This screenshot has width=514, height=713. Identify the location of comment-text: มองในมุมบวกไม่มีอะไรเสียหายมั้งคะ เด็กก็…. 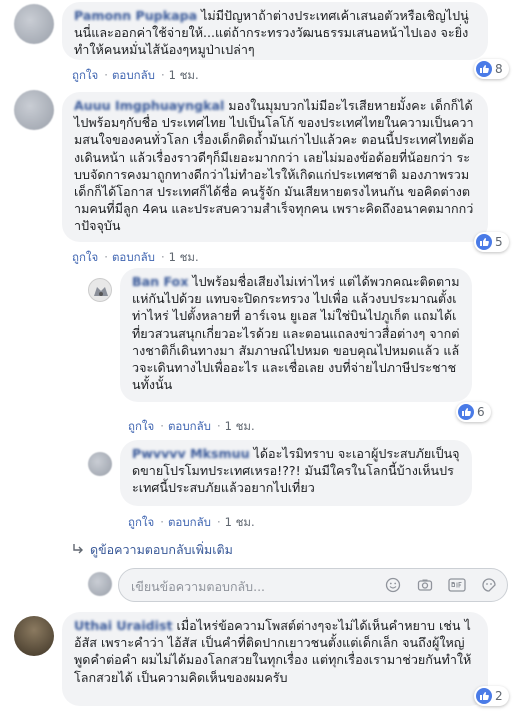
(274, 166).